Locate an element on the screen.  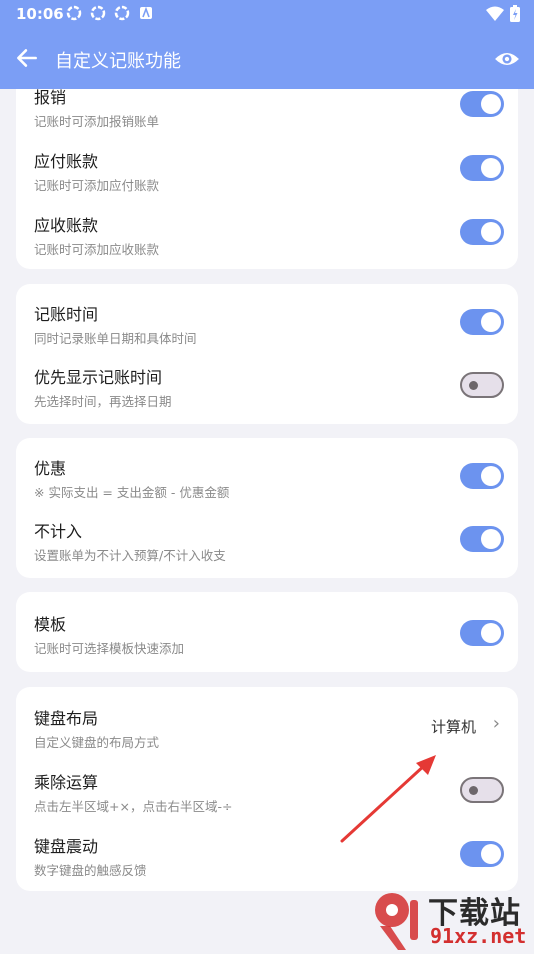
setting-subtitle: 设置账单为不计入预算/不计入收支 is located at coordinates (130, 555).